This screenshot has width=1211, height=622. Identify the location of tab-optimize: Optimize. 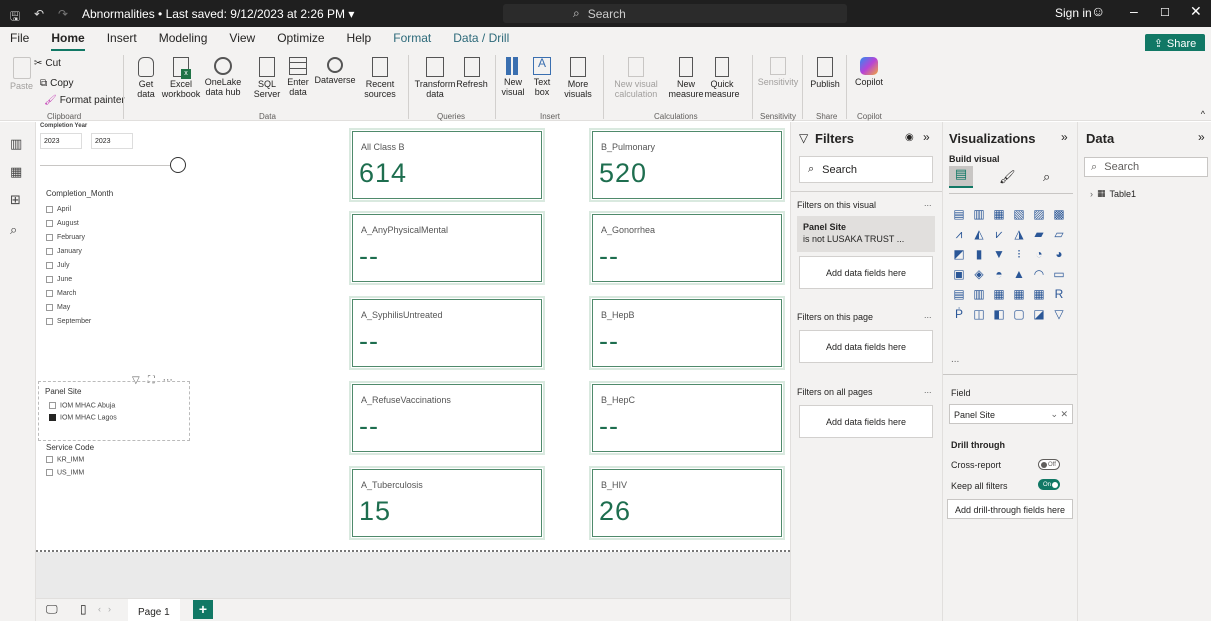
(300, 41).